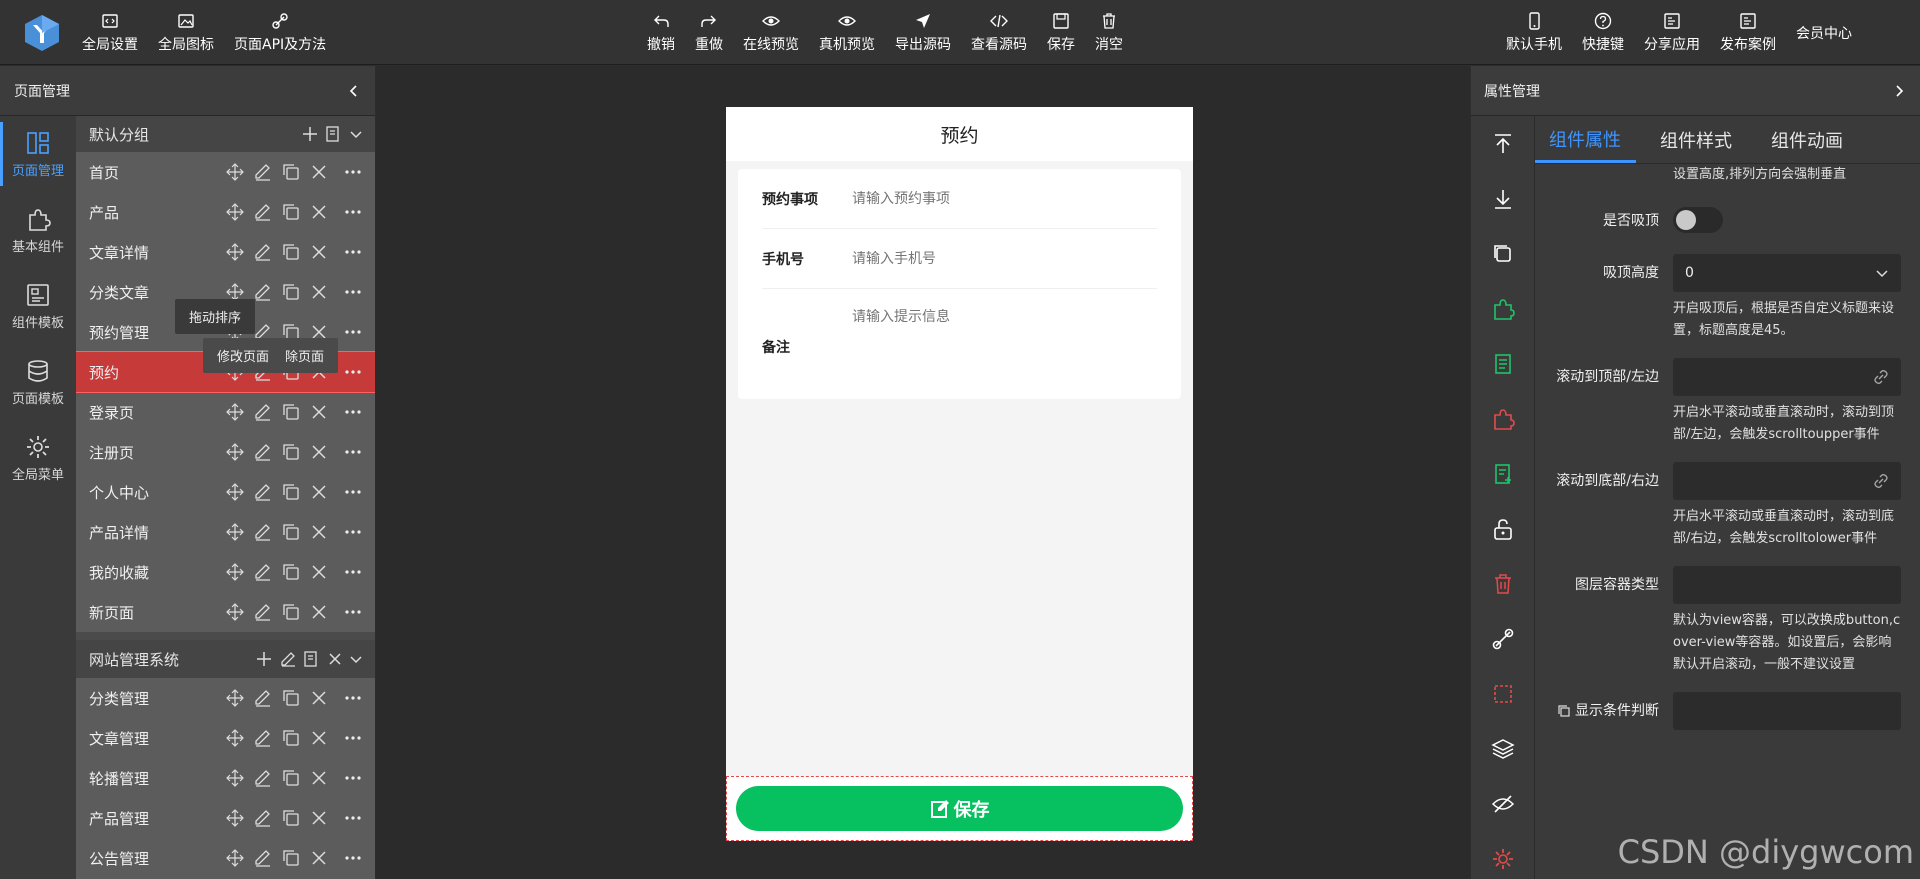 This screenshot has height=879, width=1920. I want to click on page-row: 注册页, so click(225, 452).